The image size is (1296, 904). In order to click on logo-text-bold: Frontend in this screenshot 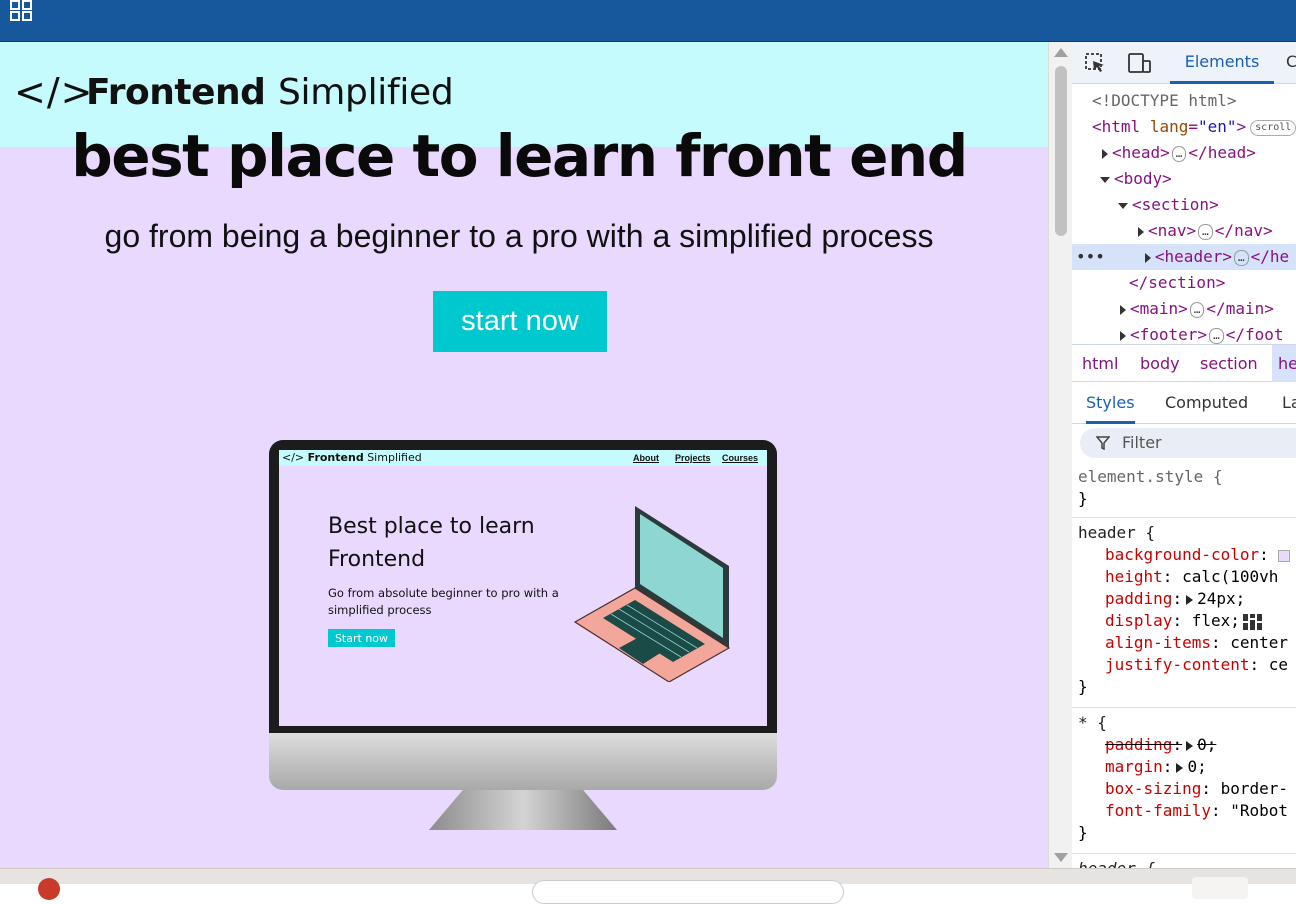, I will do `click(176, 92)`.